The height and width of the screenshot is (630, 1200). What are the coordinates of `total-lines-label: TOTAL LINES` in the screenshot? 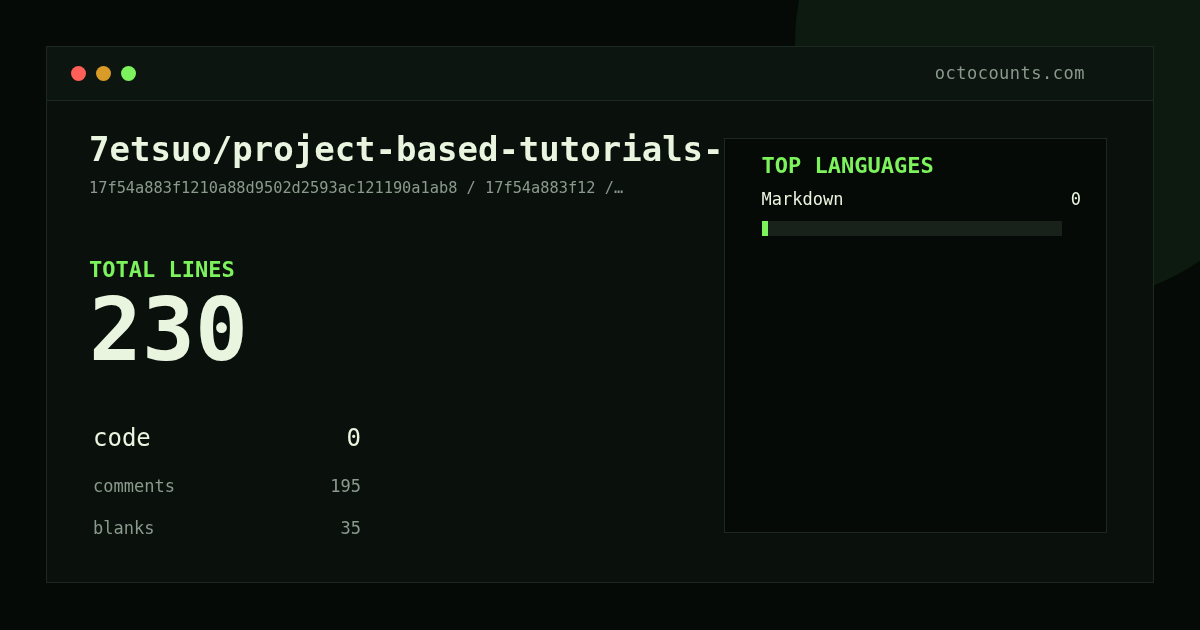 It's located at (162, 269).